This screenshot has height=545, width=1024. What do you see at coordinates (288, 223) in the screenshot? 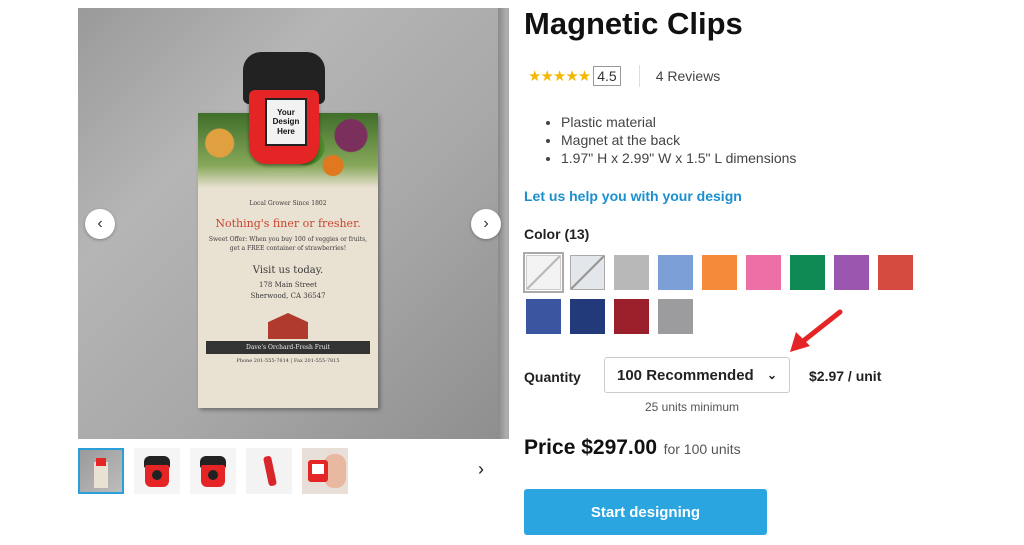
I see `flyer-headline: Nothing's finer or fresher.` at bounding box center [288, 223].